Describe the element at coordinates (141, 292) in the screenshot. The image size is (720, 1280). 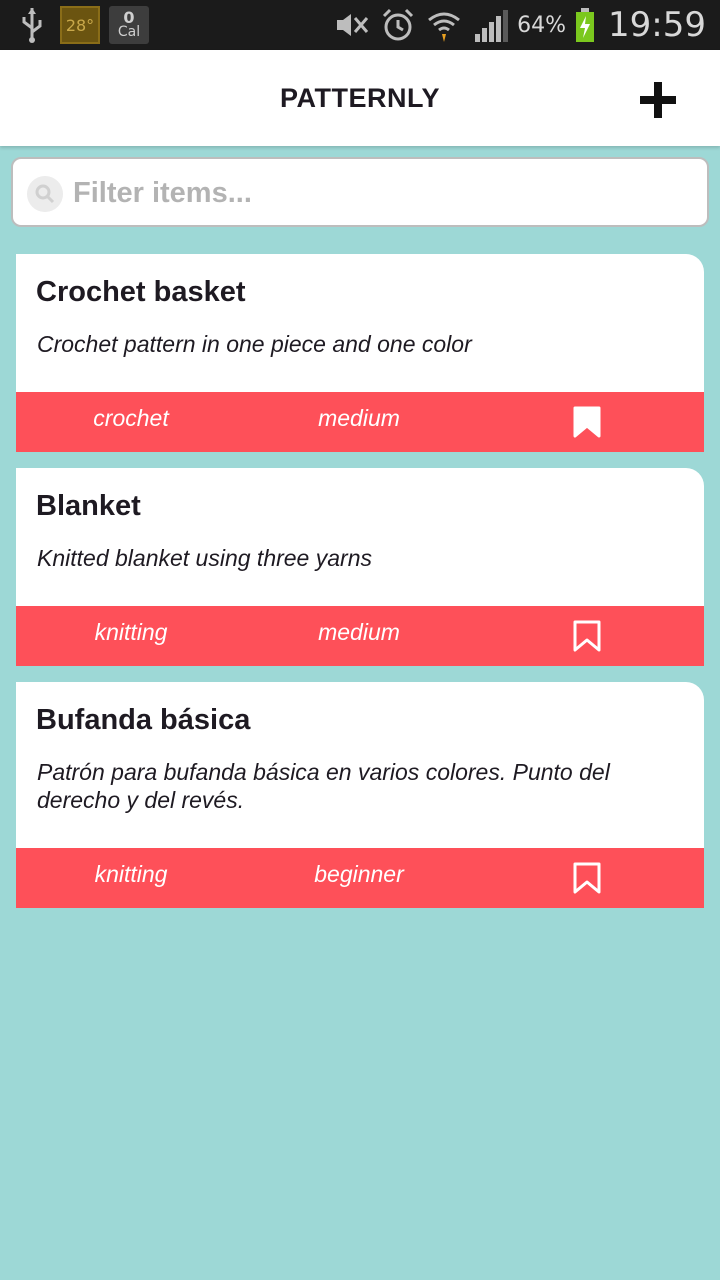
I see `pattern-title: Crochet basket` at that location.